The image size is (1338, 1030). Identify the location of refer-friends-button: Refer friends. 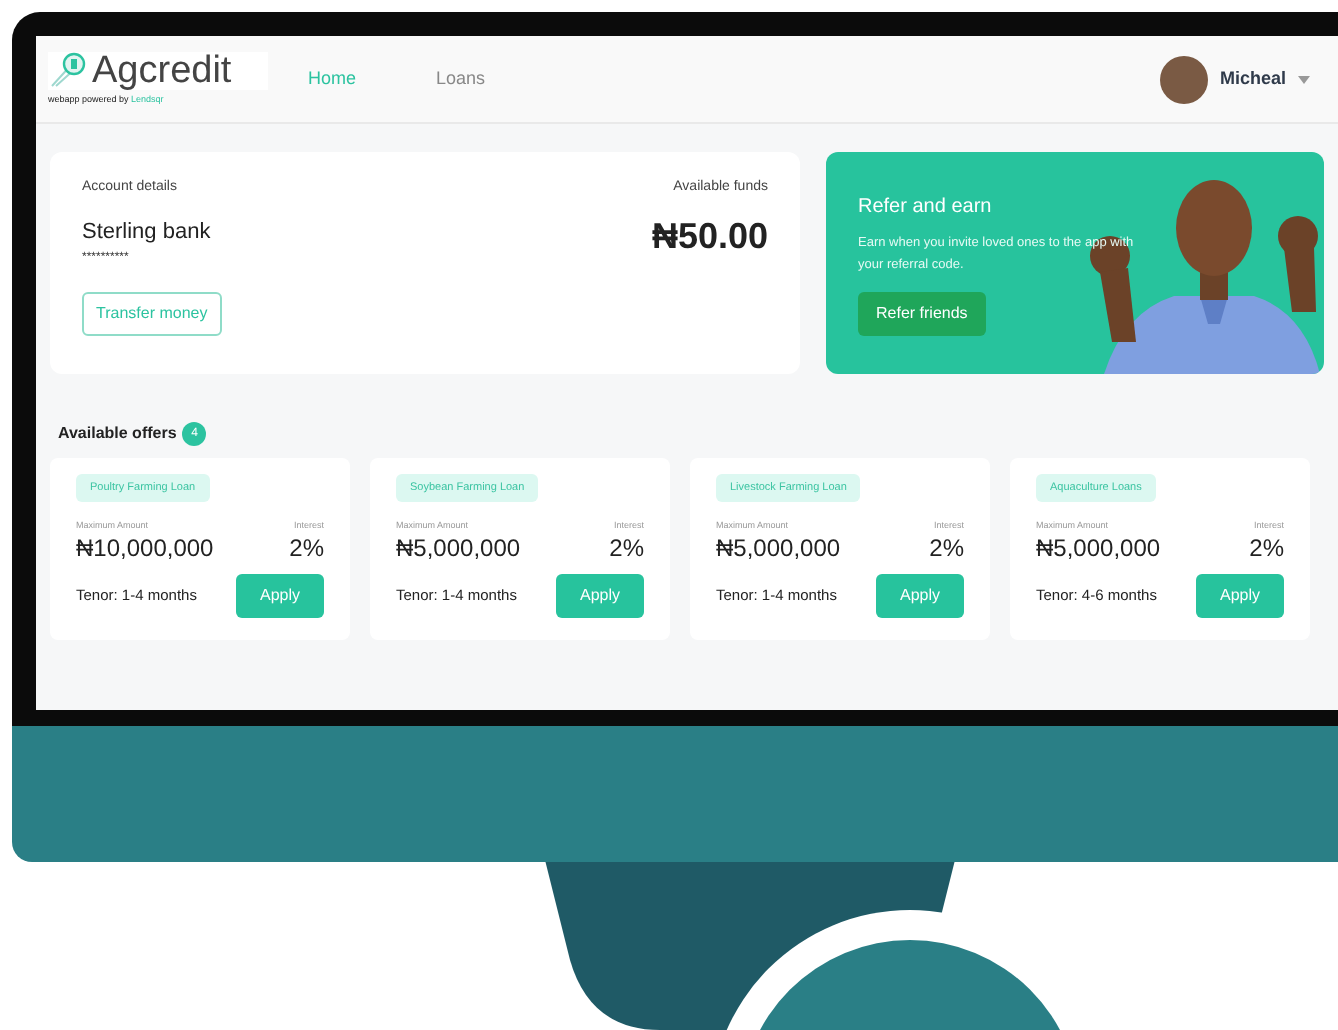
(922, 314).